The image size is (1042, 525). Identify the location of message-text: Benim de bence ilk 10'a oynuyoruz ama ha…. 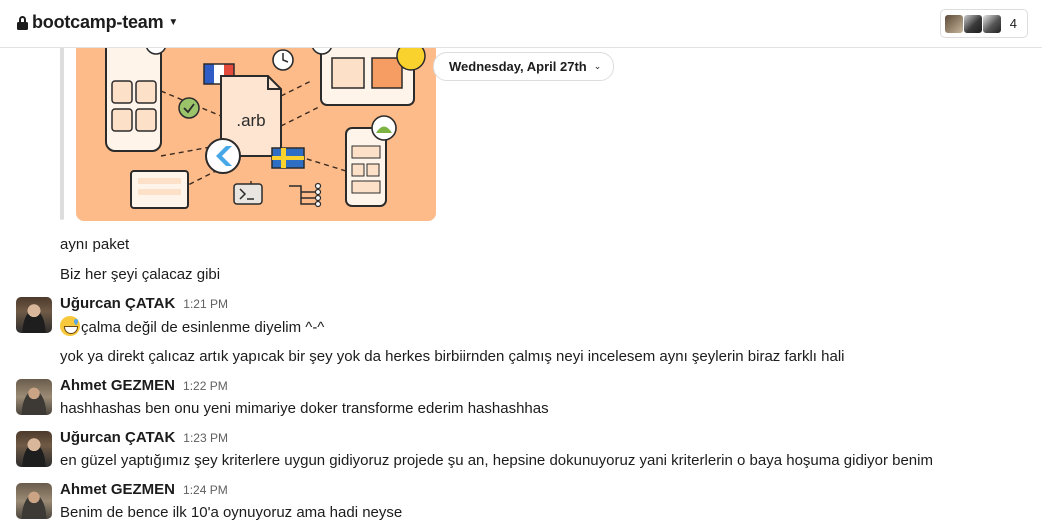
(231, 512).